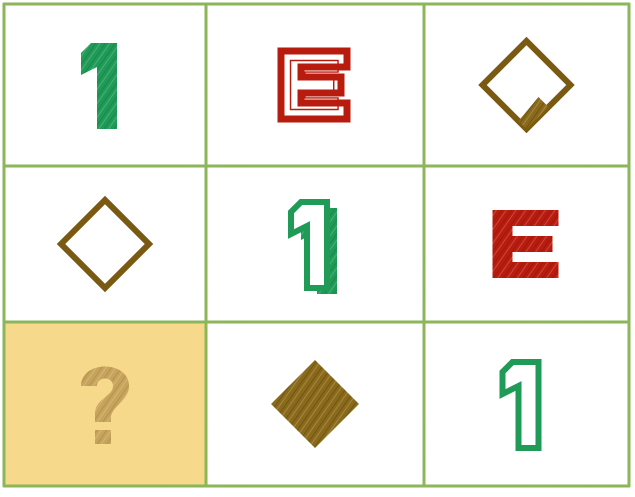 Image resolution: width=635 pixels, height=497 pixels. Describe the element at coordinates (105, 404) in the screenshot. I see `answer-cell` at that location.